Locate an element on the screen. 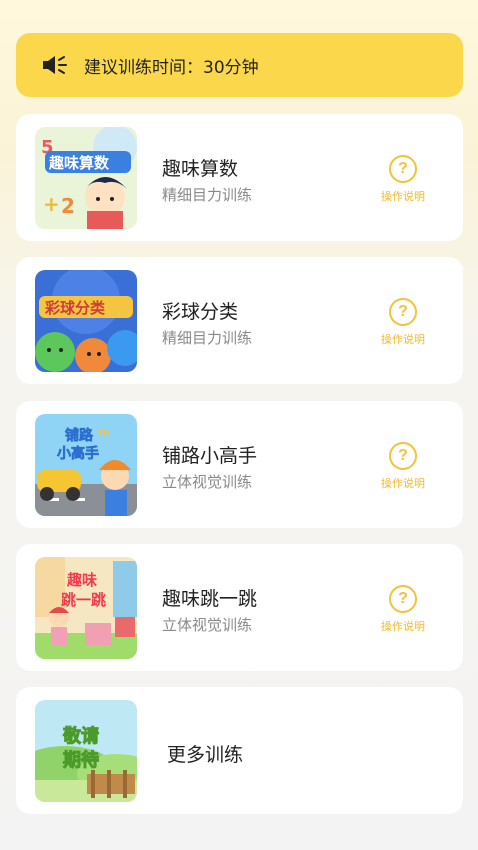  coming-soon-thumbnail: 敬请 期待 is located at coordinates (86, 751).